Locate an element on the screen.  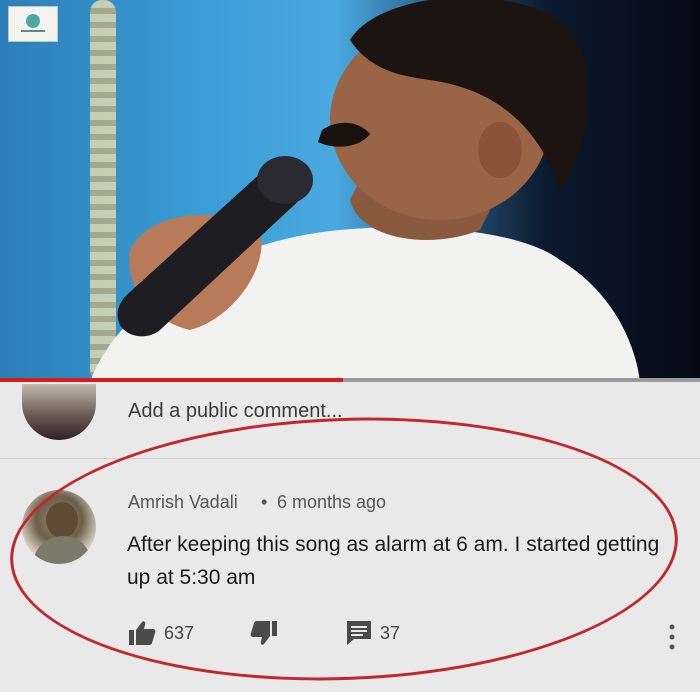
video-progress-bar is located at coordinates (350, 380).